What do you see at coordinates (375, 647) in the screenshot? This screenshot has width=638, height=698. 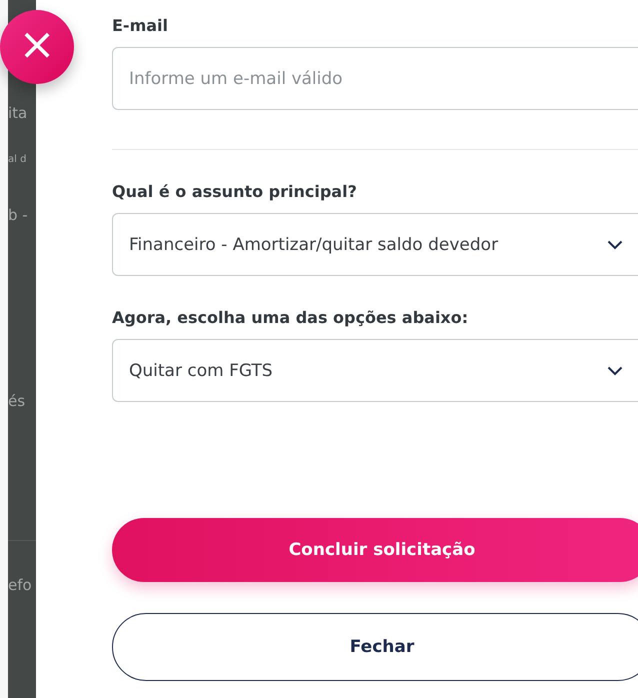 I see `close-button: Fechar` at bounding box center [375, 647].